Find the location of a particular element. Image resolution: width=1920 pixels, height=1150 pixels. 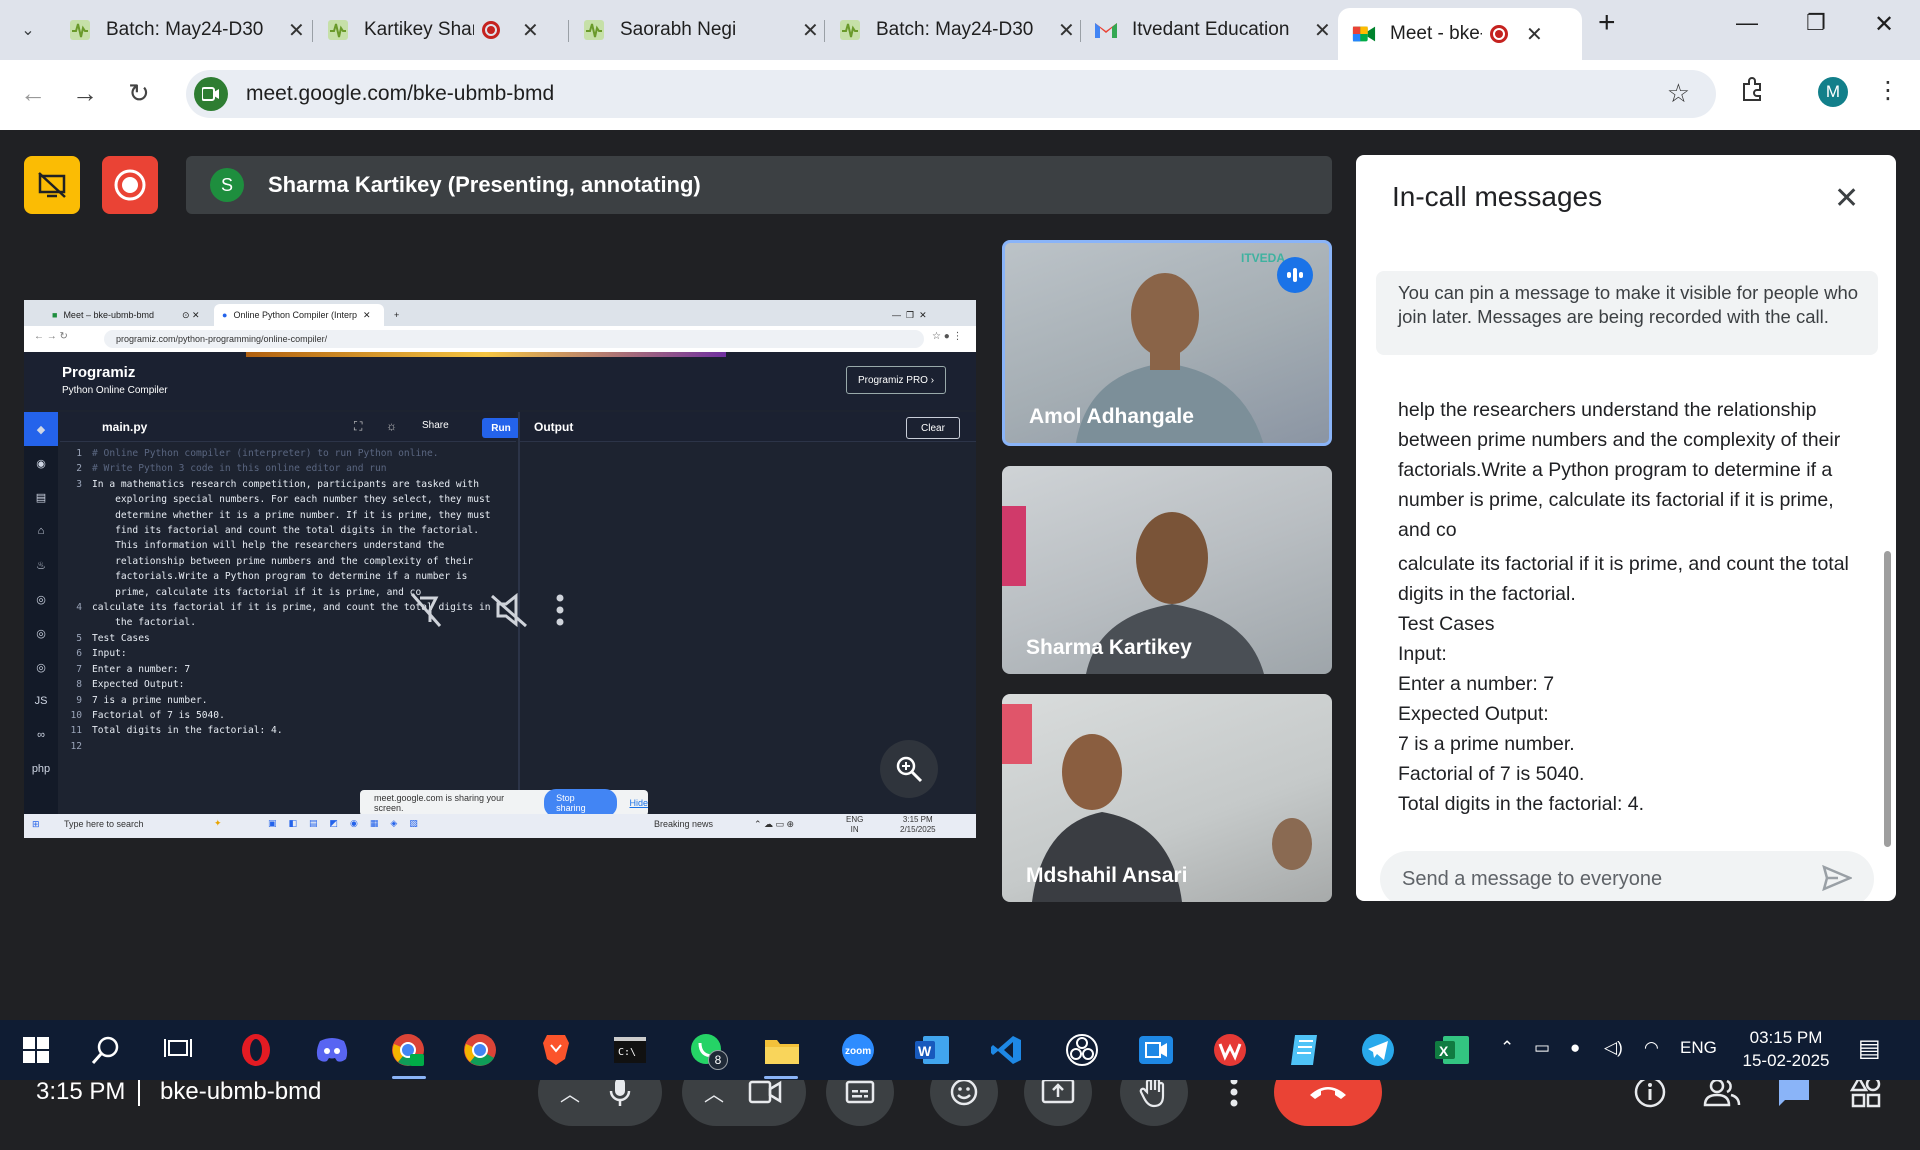

screen-share-off-icon is located at coordinates (52, 185).